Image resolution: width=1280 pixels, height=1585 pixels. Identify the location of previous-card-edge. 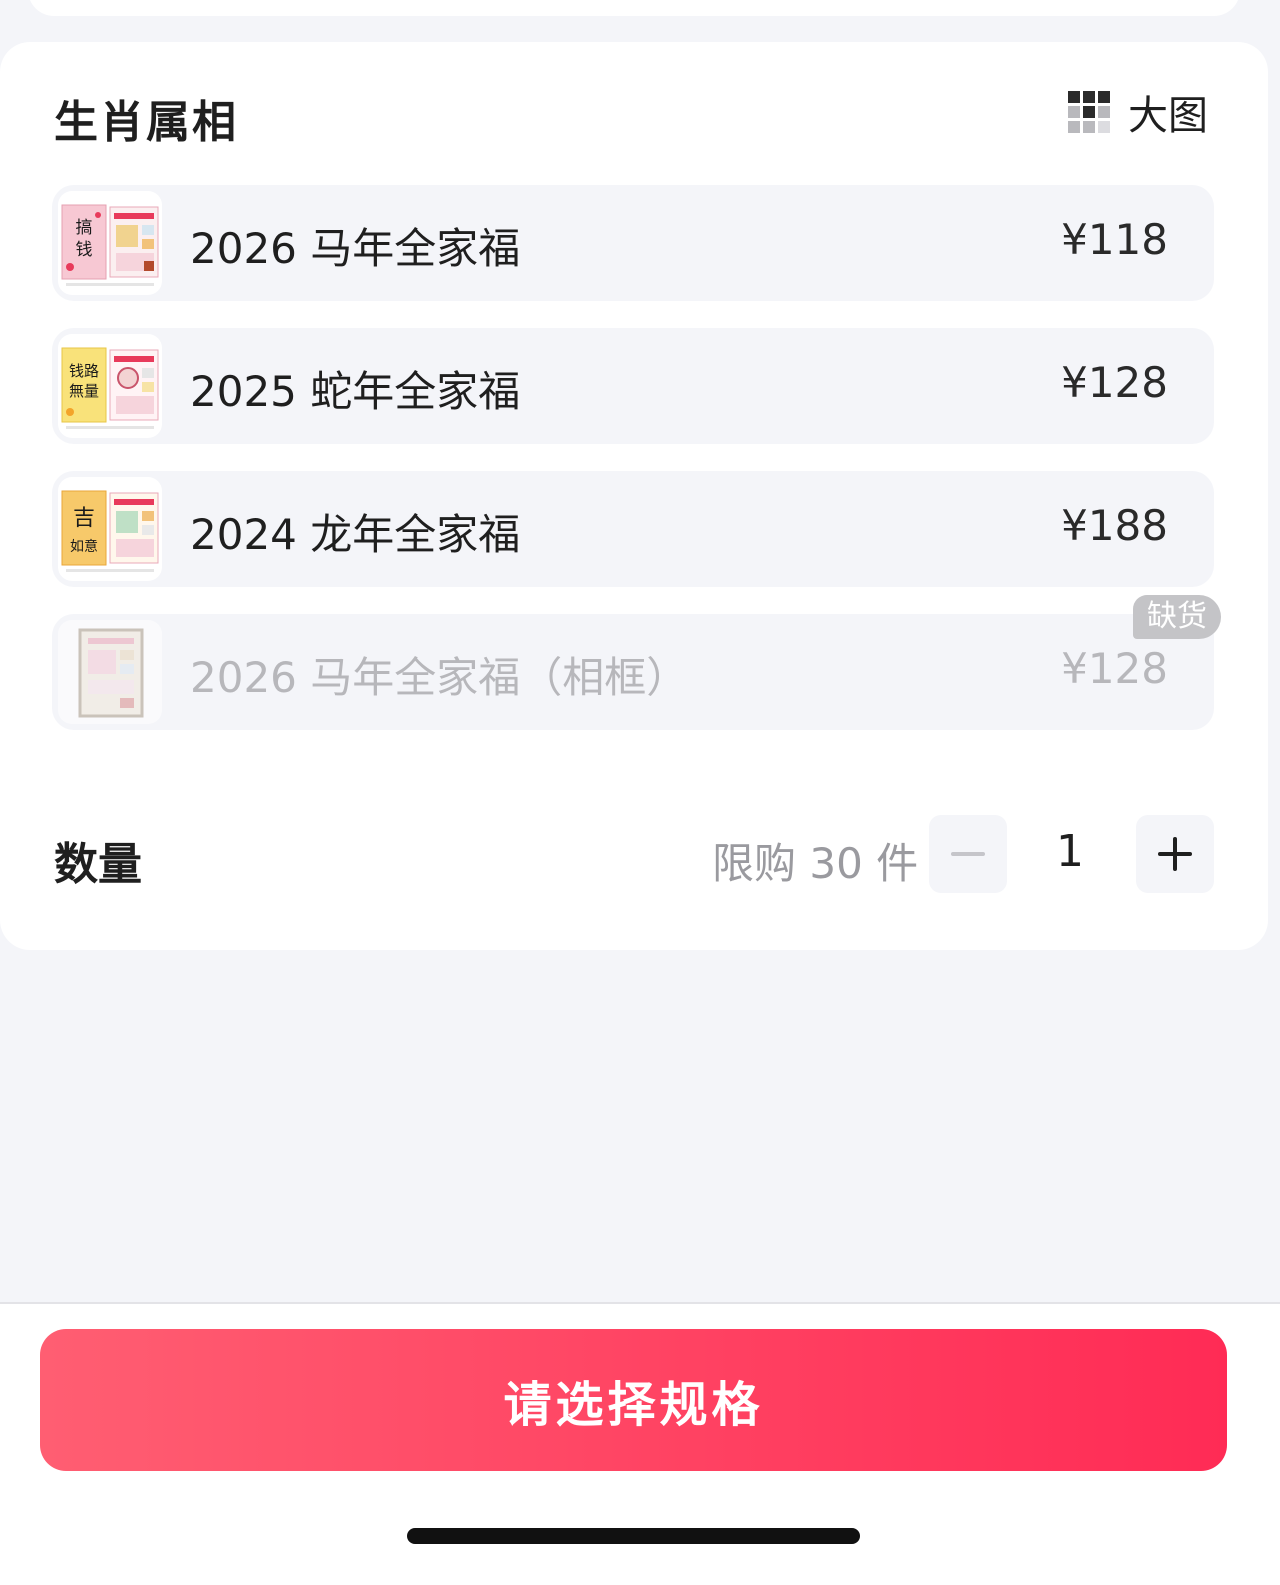
(634, 8).